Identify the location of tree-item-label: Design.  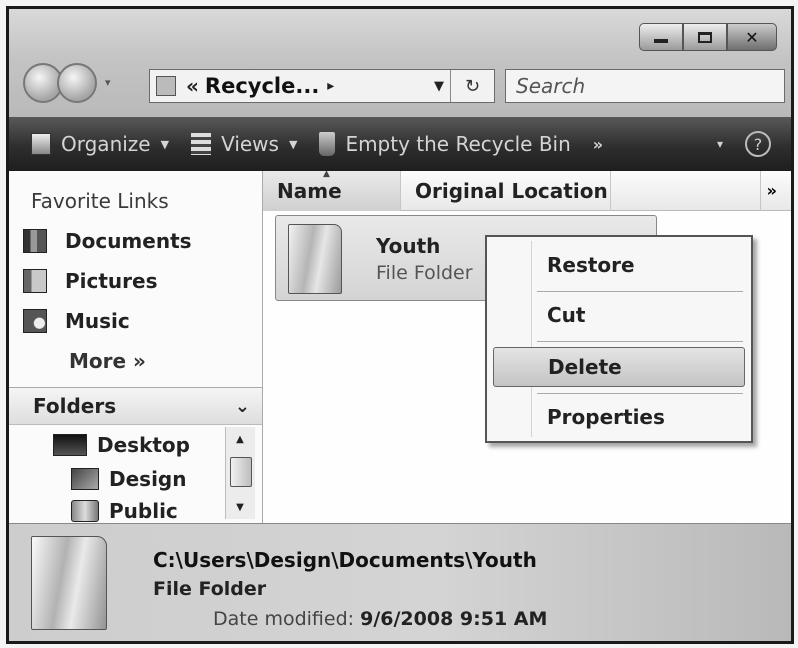
(148, 479).